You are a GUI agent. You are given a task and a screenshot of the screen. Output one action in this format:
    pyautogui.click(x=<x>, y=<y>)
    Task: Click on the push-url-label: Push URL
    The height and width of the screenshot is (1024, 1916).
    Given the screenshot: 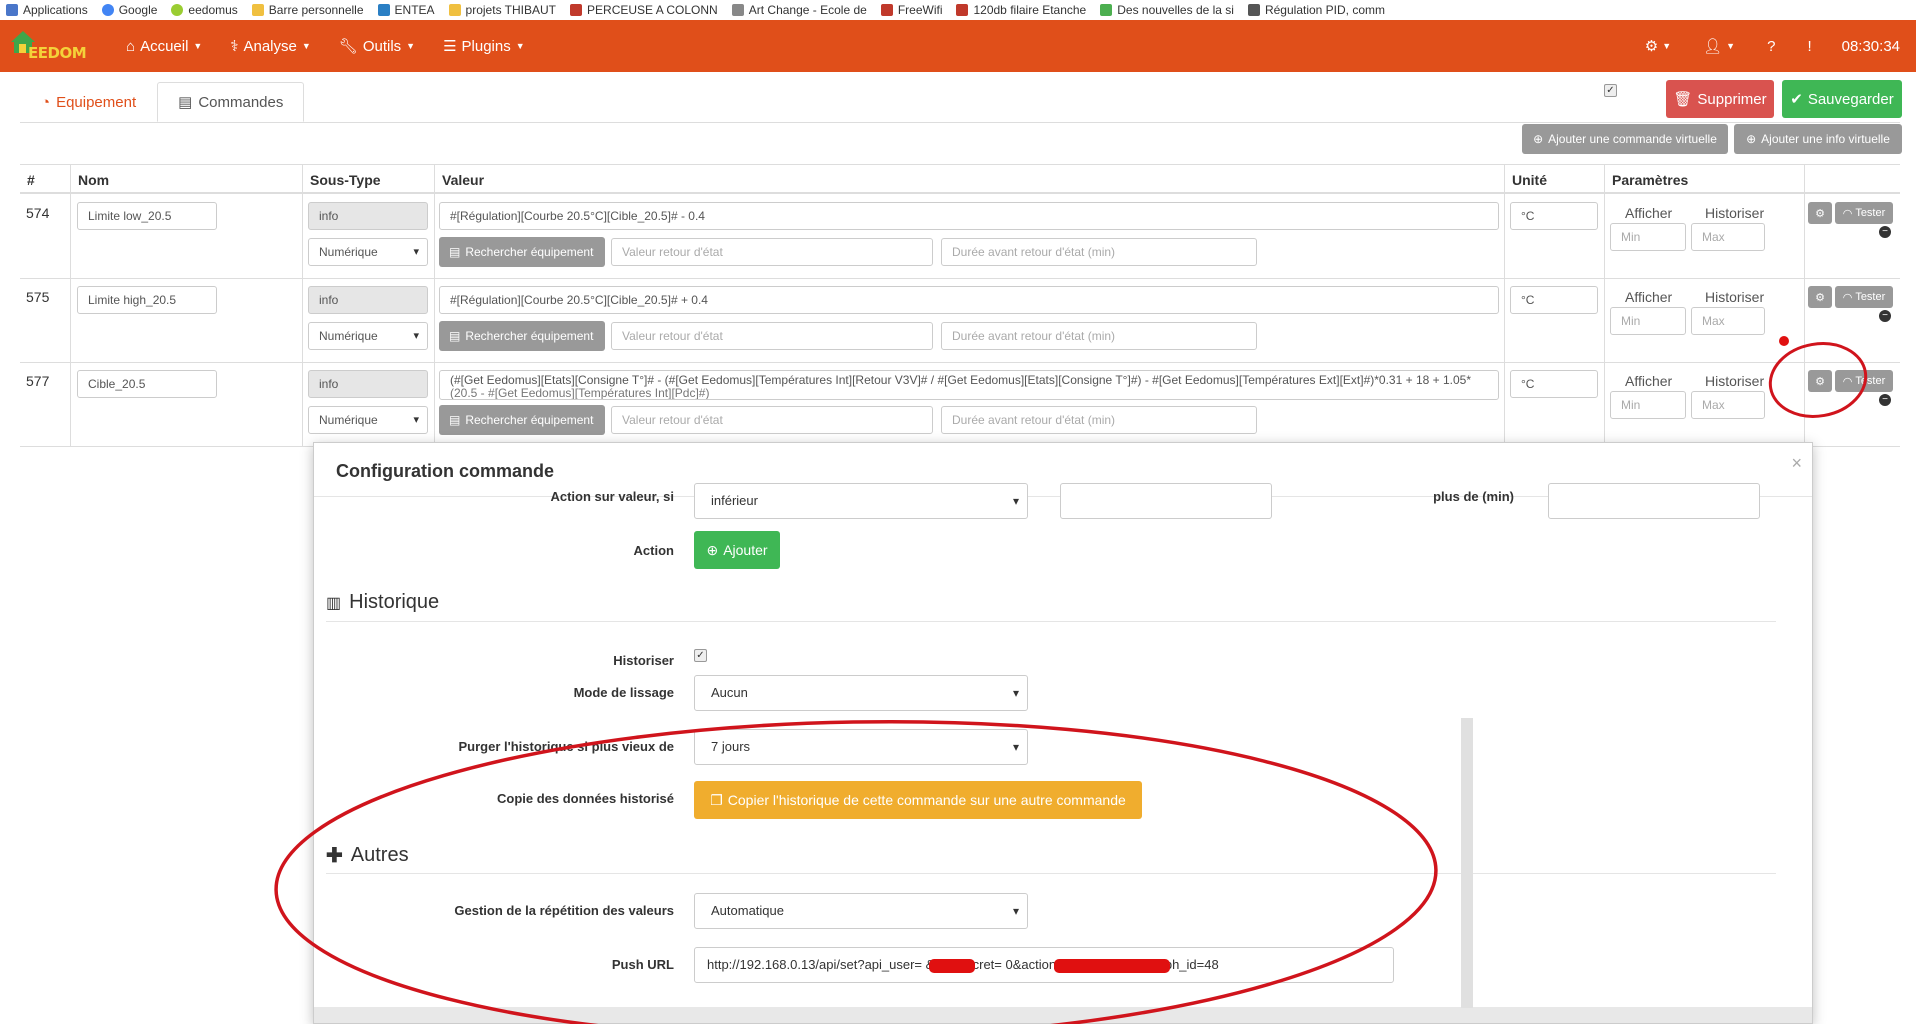 What is the action you would take?
    pyautogui.click(x=642, y=964)
    